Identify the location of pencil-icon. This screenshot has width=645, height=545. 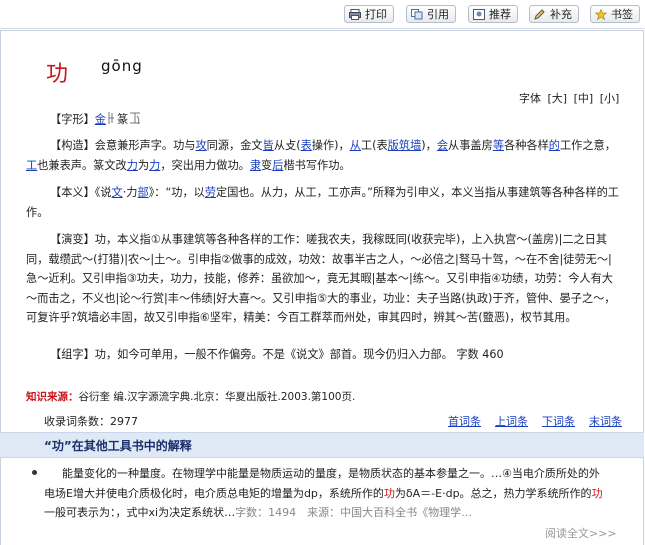
(539, 14).